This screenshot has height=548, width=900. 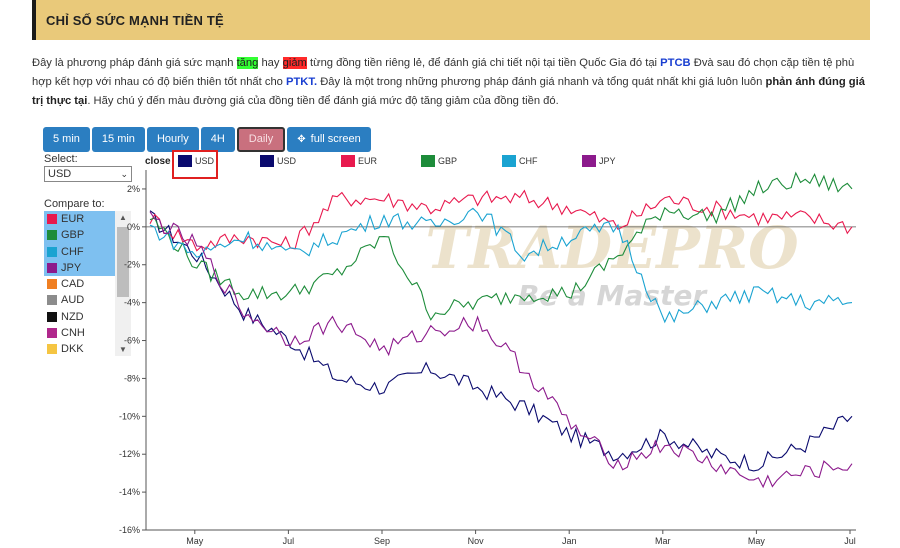 I want to click on y-tick-label: -14%, so click(x=129, y=492).